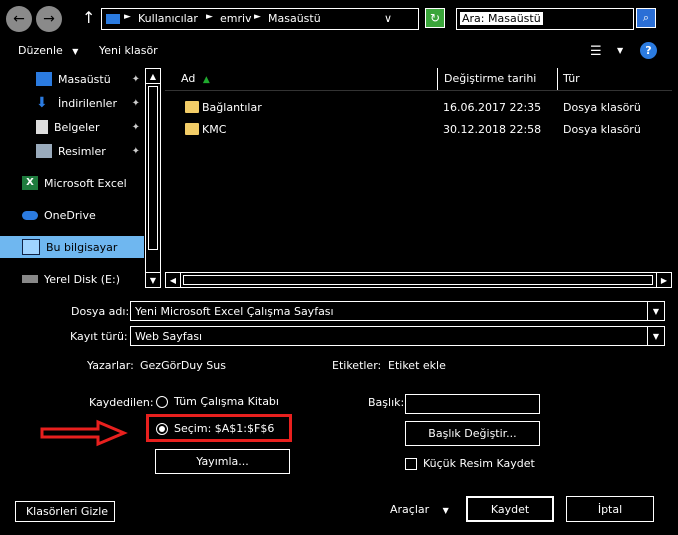 Image resolution: width=678 pixels, height=535 pixels. What do you see at coordinates (215, 428) in the screenshot?
I see `radio-selection: Seçim: $A$1:$F$6` at bounding box center [215, 428].